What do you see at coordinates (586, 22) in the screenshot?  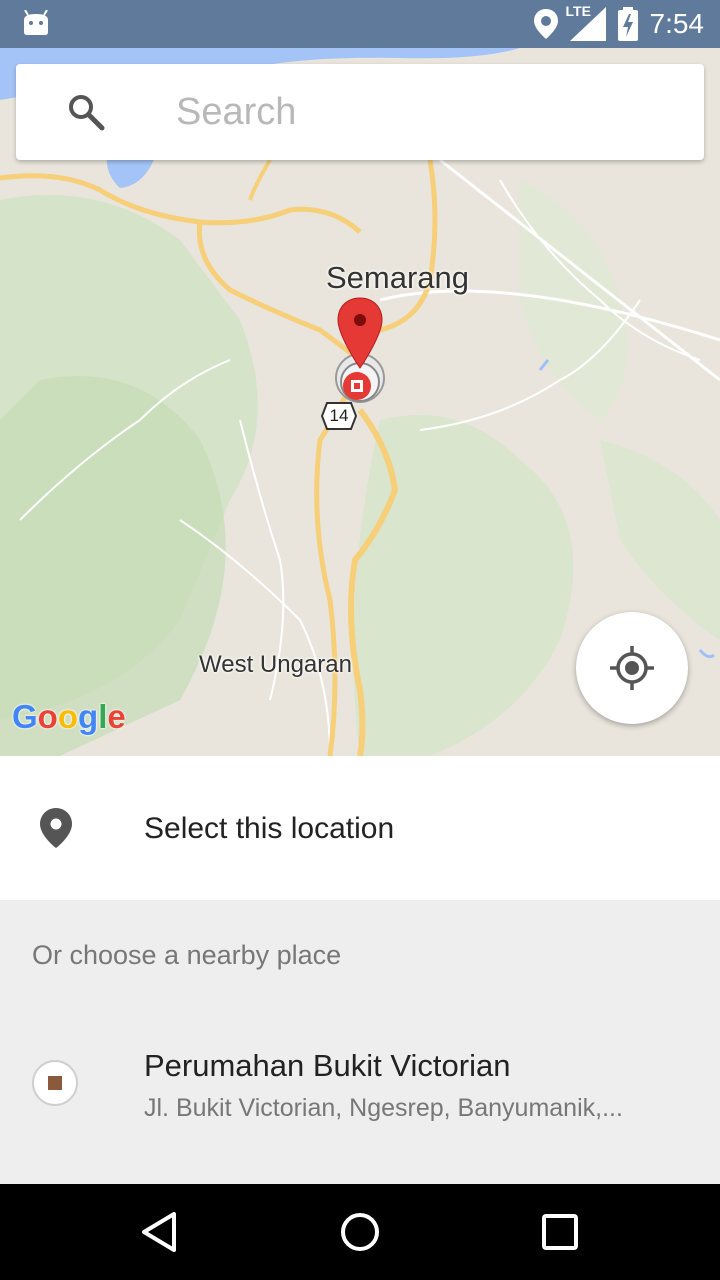 I see `signal-icon: LTE` at bounding box center [586, 22].